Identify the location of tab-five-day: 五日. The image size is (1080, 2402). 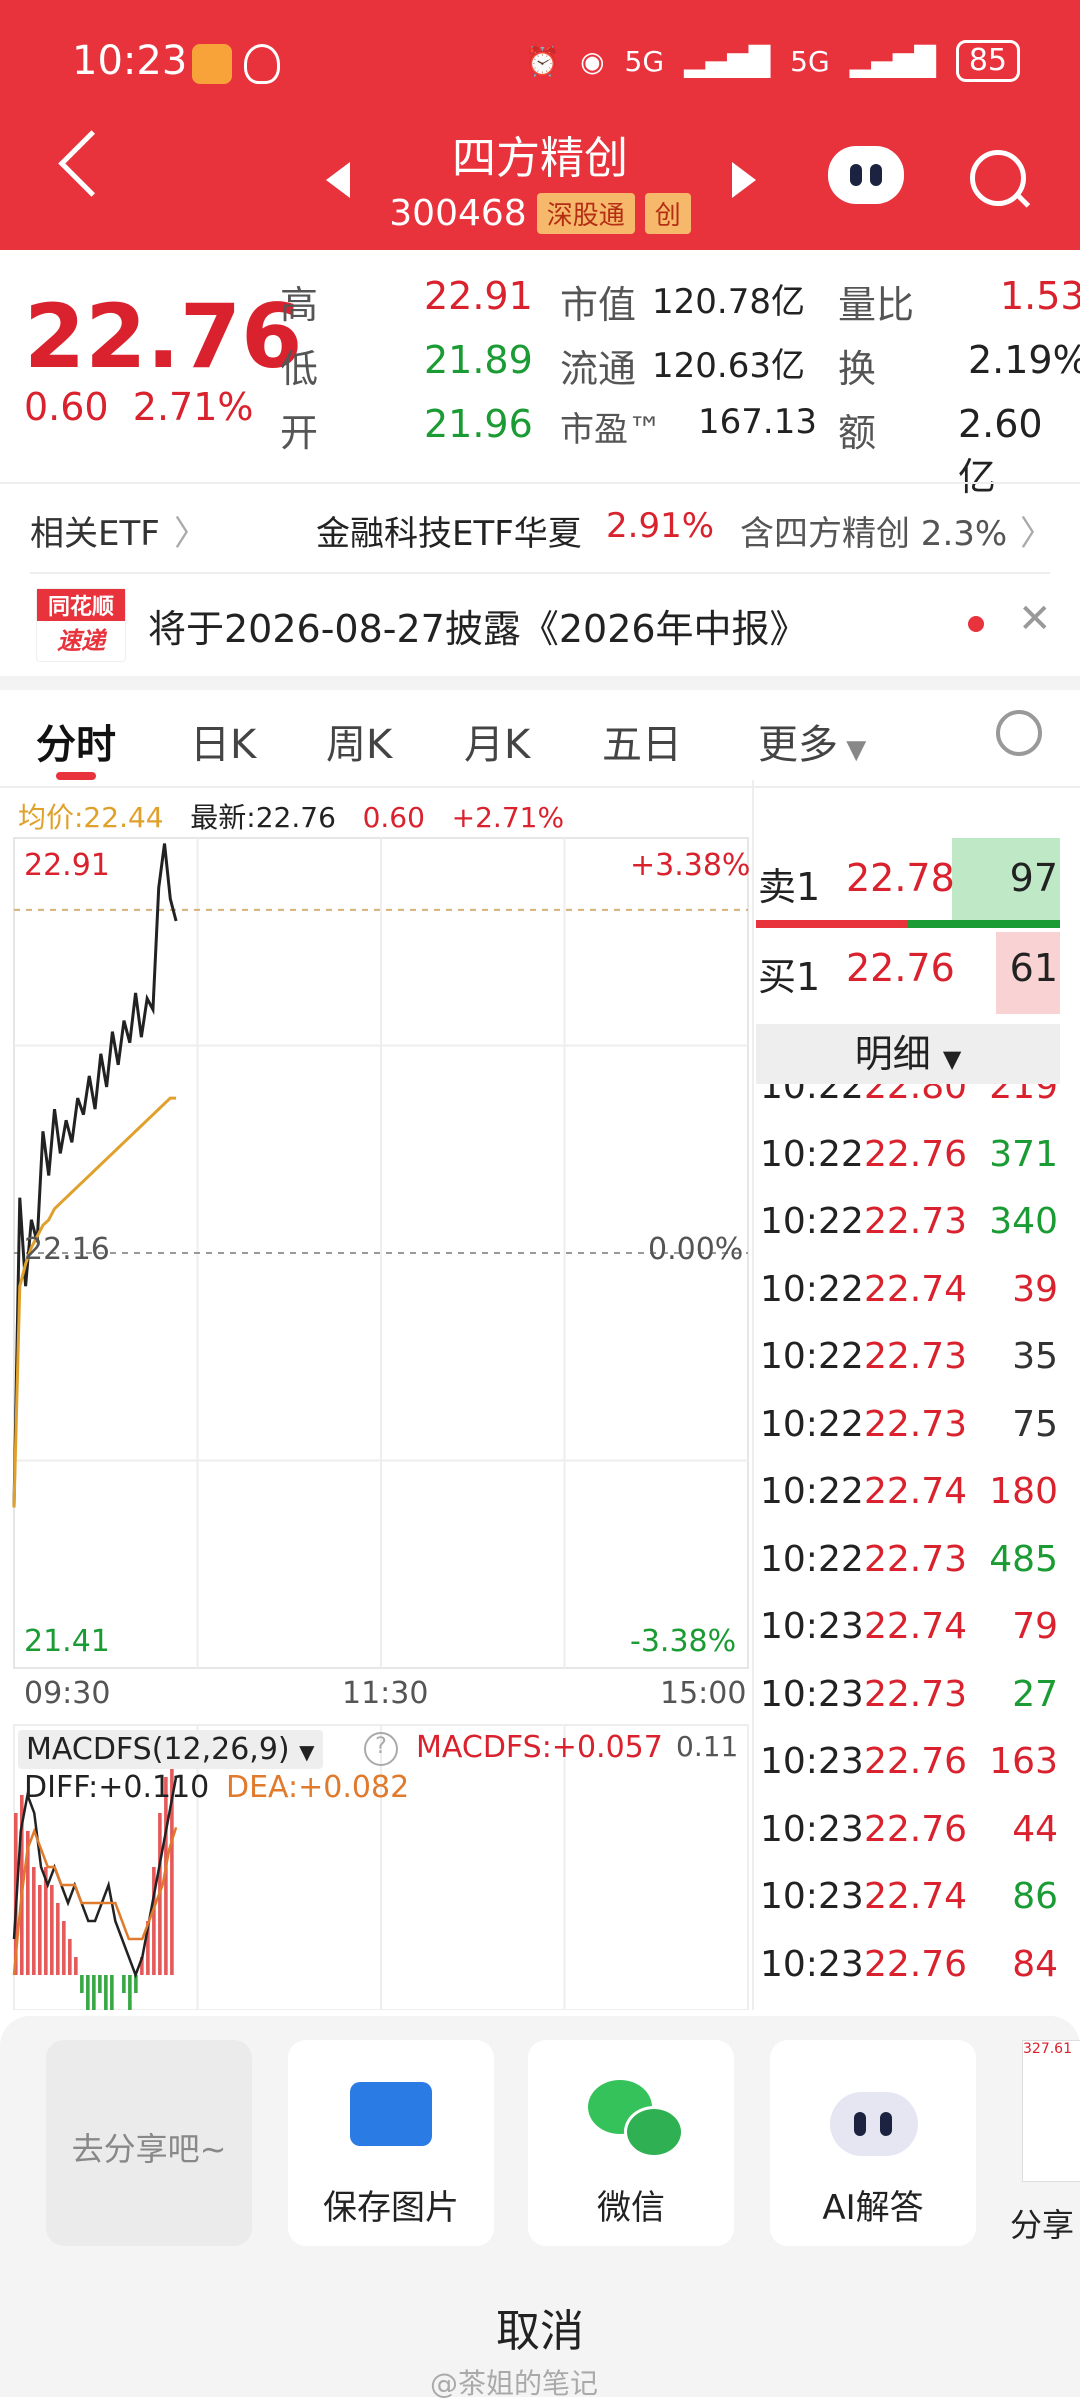
(642, 741).